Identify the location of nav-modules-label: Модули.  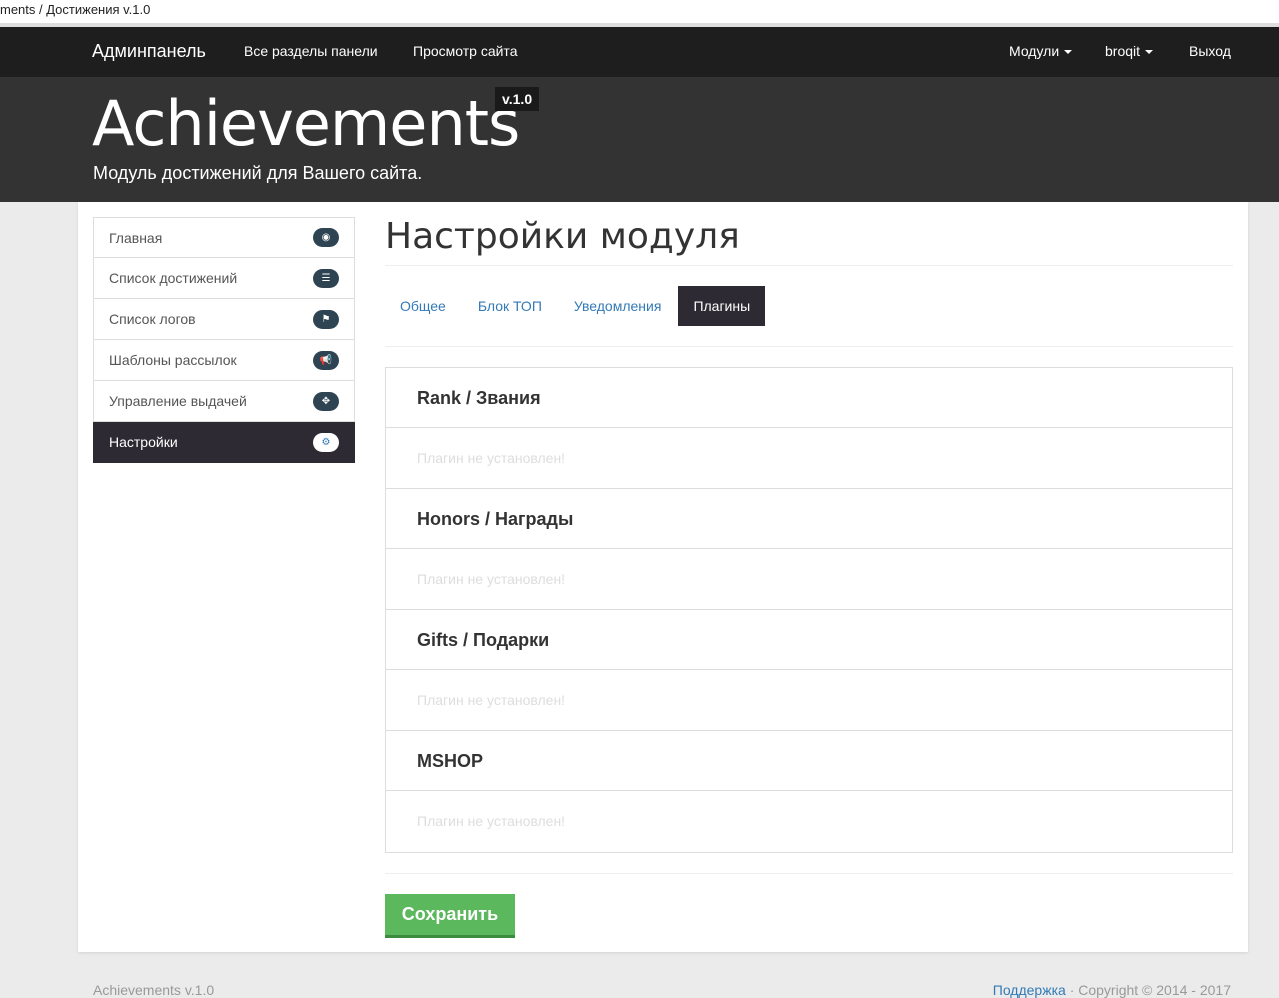
(1034, 51).